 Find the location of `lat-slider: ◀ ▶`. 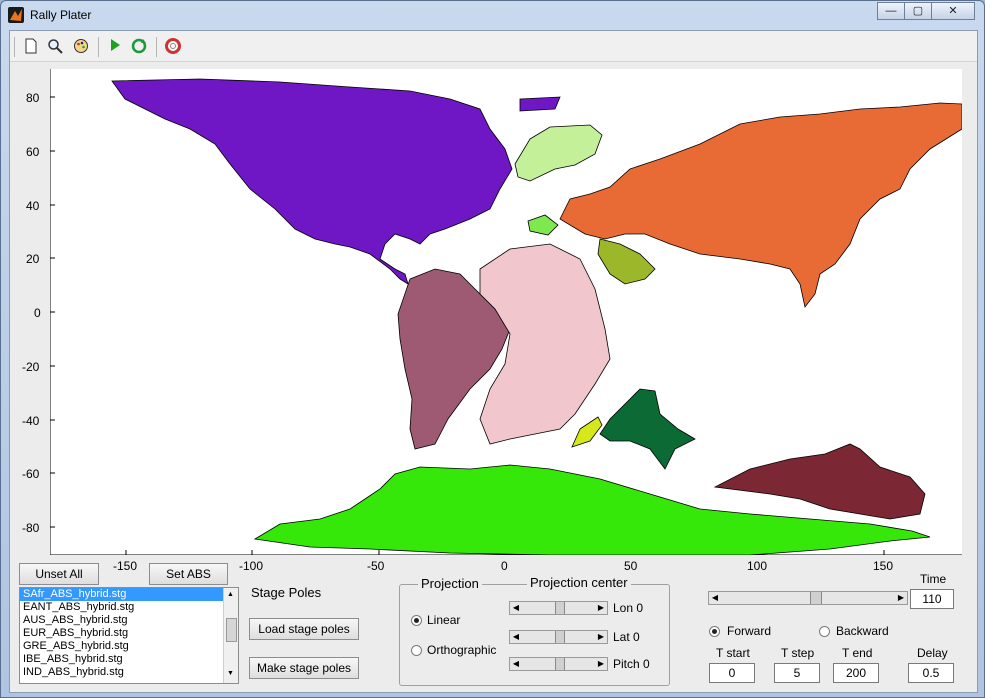

lat-slider: ◀ ▶ is located at coordinates (558, 637).